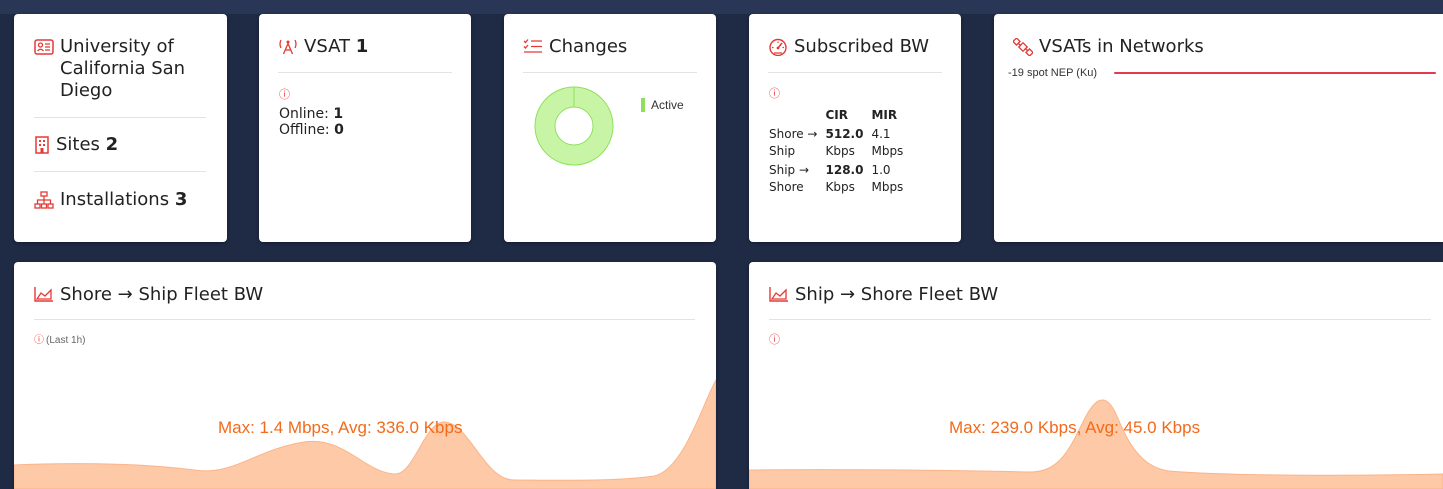 This screenshot has width=1443, height=489. Describe the element at coordinates (304, 130) in the screenshot. I see `offline-label: Offline:` at that location.